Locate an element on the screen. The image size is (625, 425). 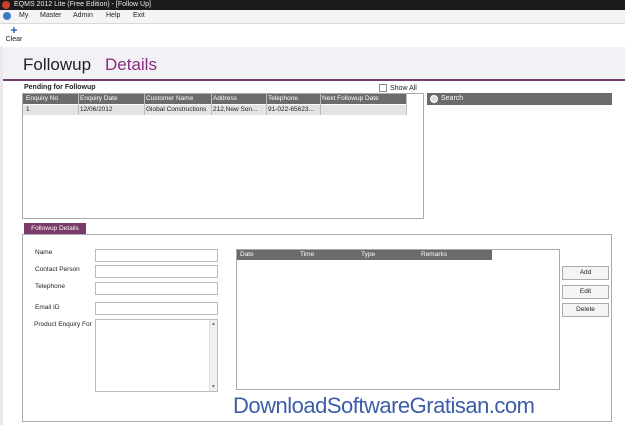
toolbar: ✚ Clear is located at coordinates (312, 35).